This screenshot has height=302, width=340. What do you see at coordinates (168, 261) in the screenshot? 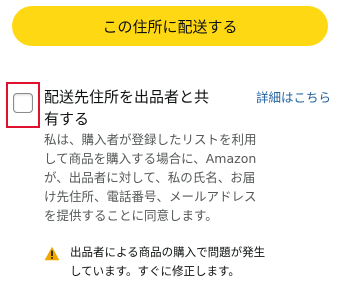
I see `warning-message: 出品者による商品の購入で問題が発生しています。すぐに修正します。` at bounding box center [168, 261].